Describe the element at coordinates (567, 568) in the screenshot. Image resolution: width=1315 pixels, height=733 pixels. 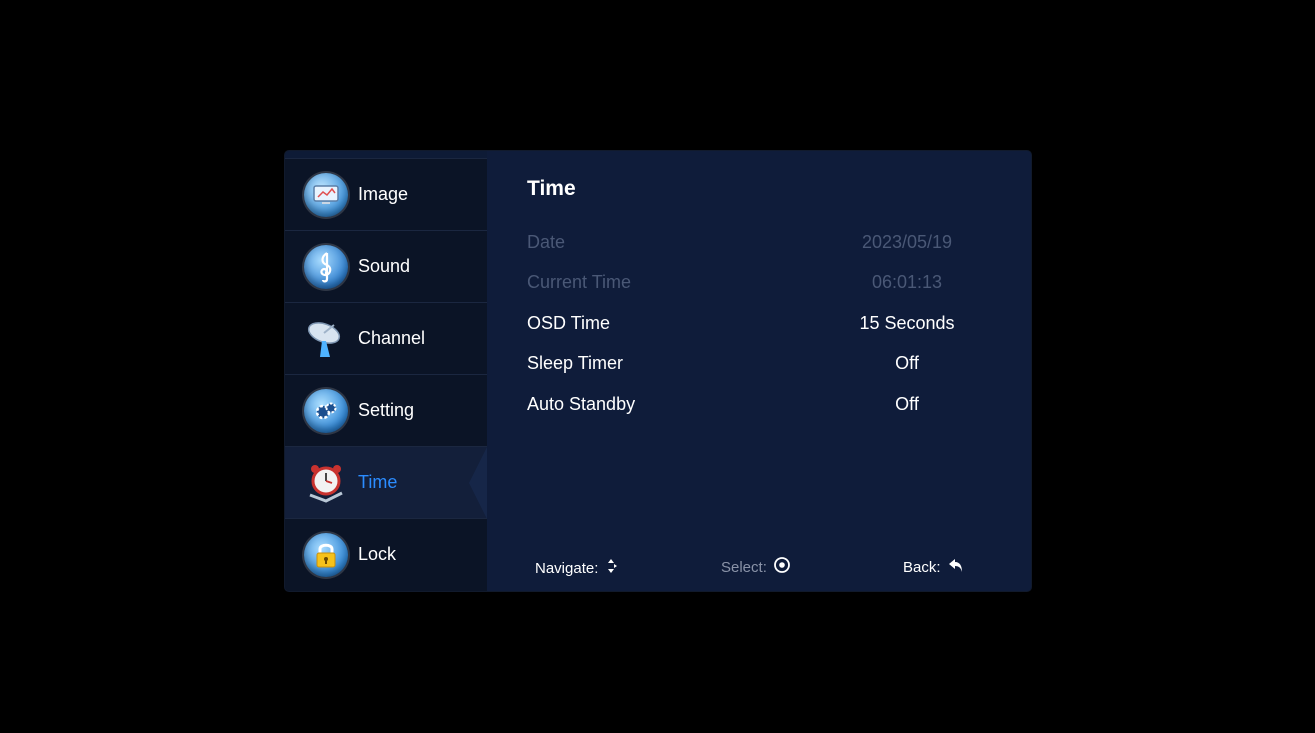
I see `navigate-hint-label: Navigate:` at that location.